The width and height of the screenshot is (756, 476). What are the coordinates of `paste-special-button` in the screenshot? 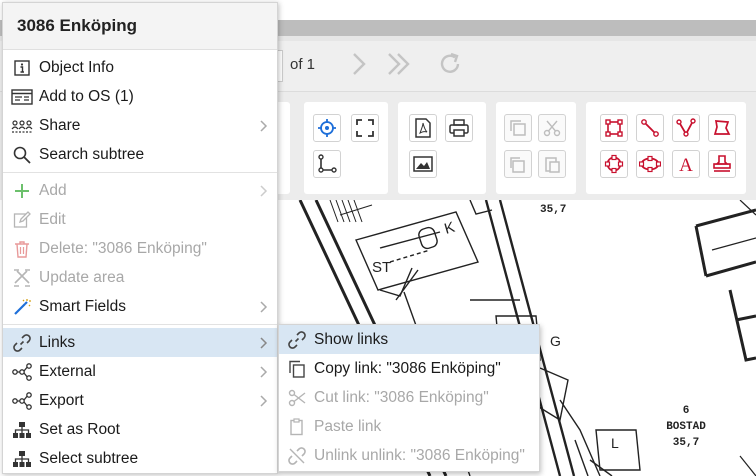 It's located at (552, 164).